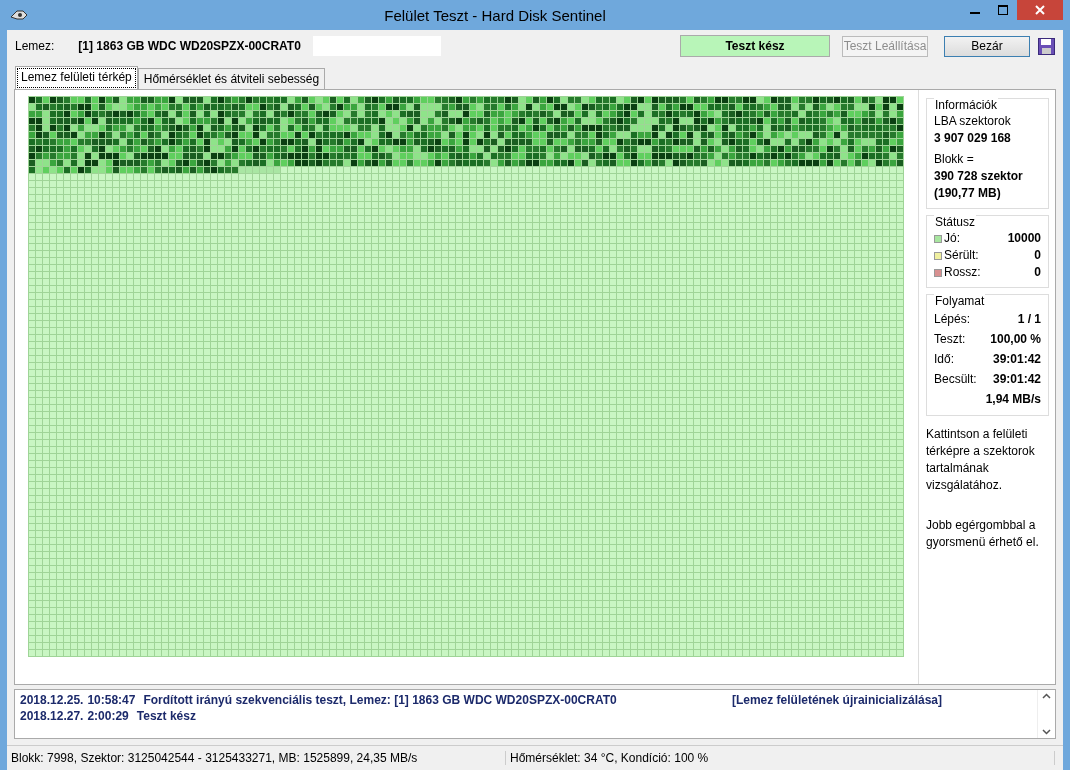 The image size is (1070, 770). I want to click on log-message: Teszt kész, so click(166, 716).